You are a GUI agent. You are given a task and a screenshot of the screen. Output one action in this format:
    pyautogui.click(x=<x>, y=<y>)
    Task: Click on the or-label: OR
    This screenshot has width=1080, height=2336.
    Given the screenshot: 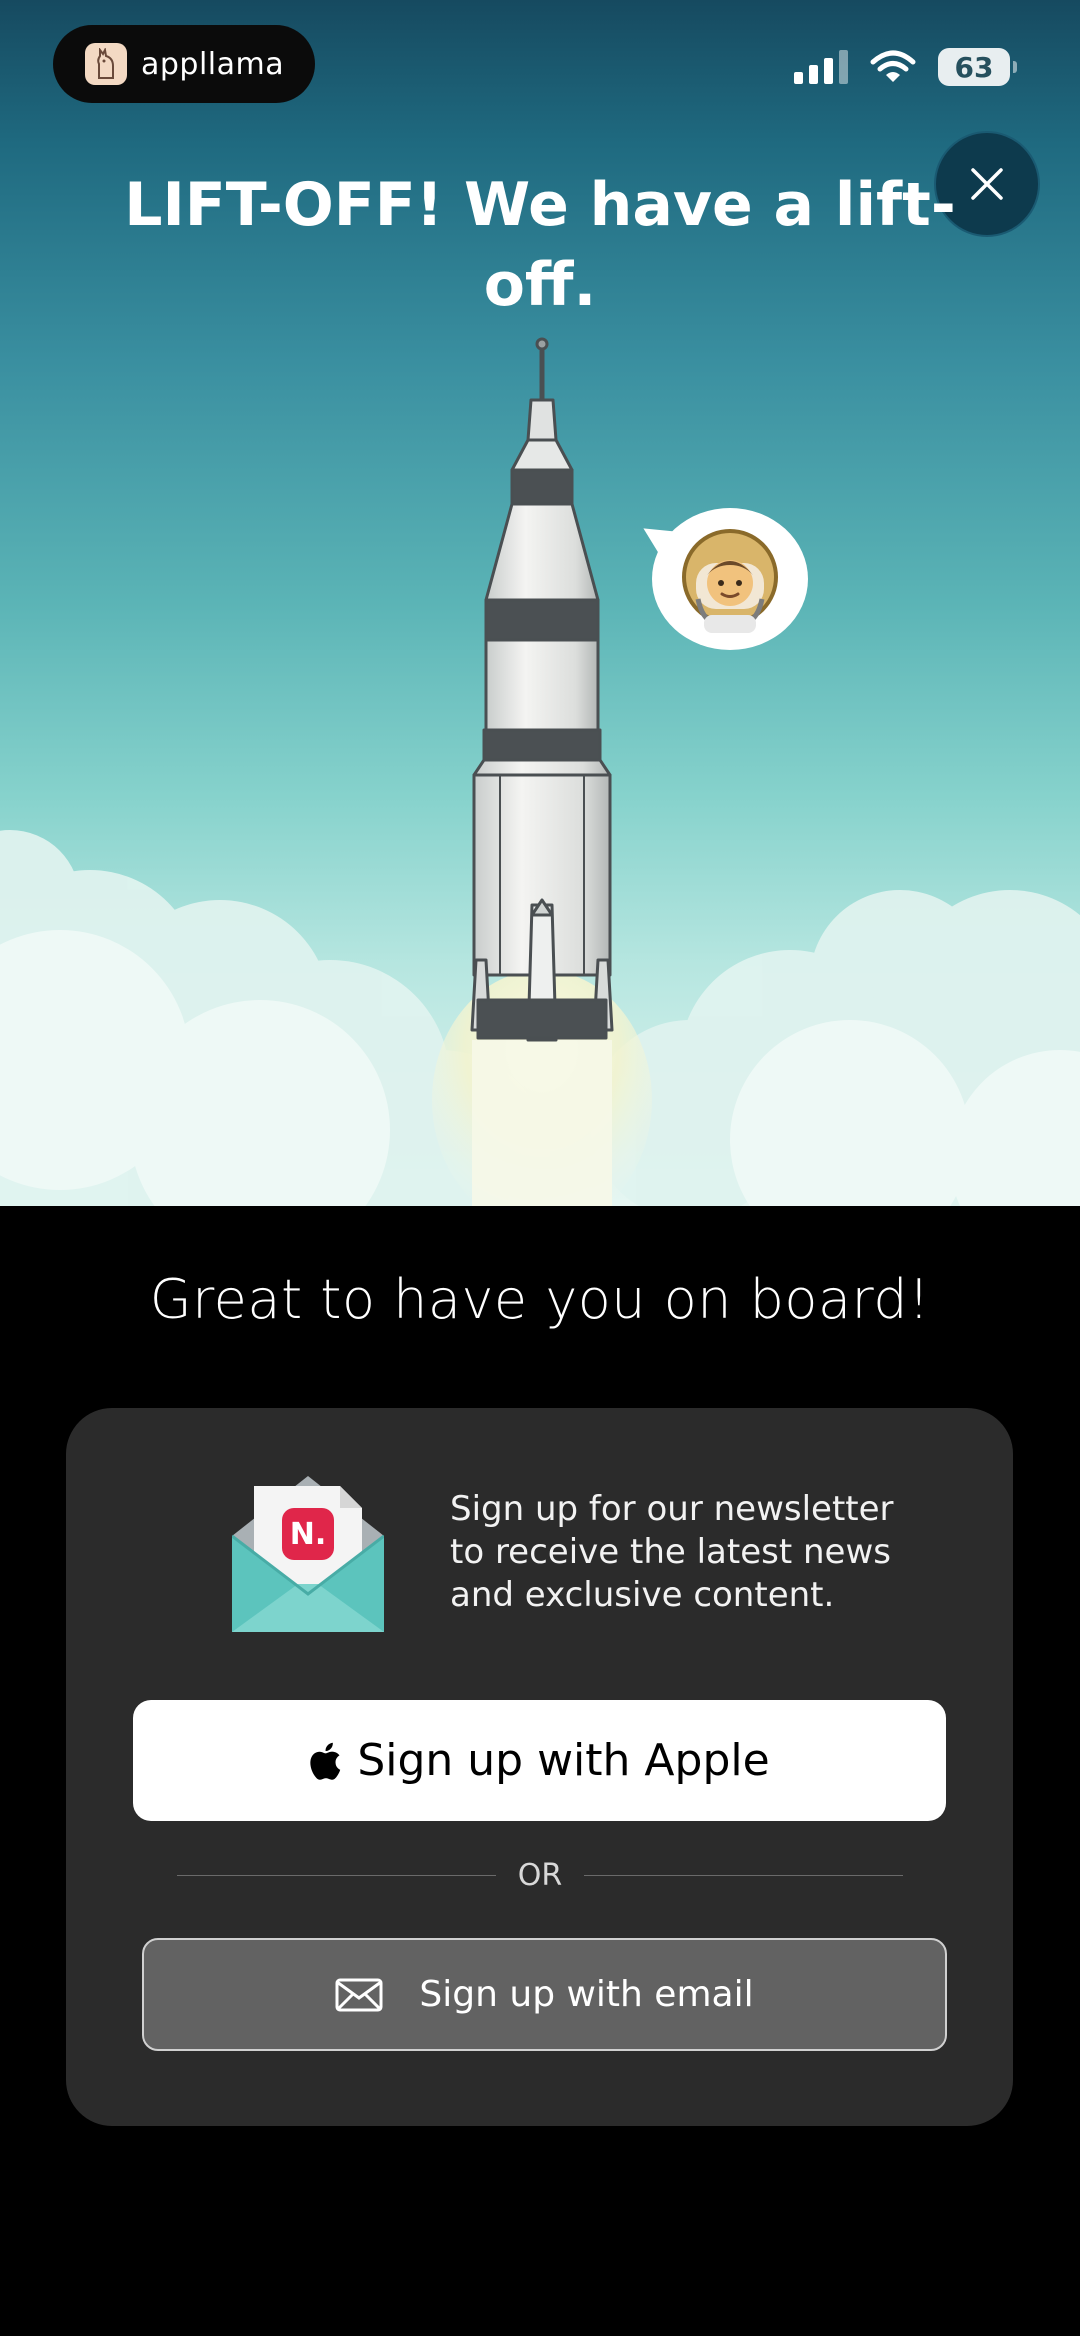 What is the action you would take?
    pyautogui.click(x=540, y=1875)
    